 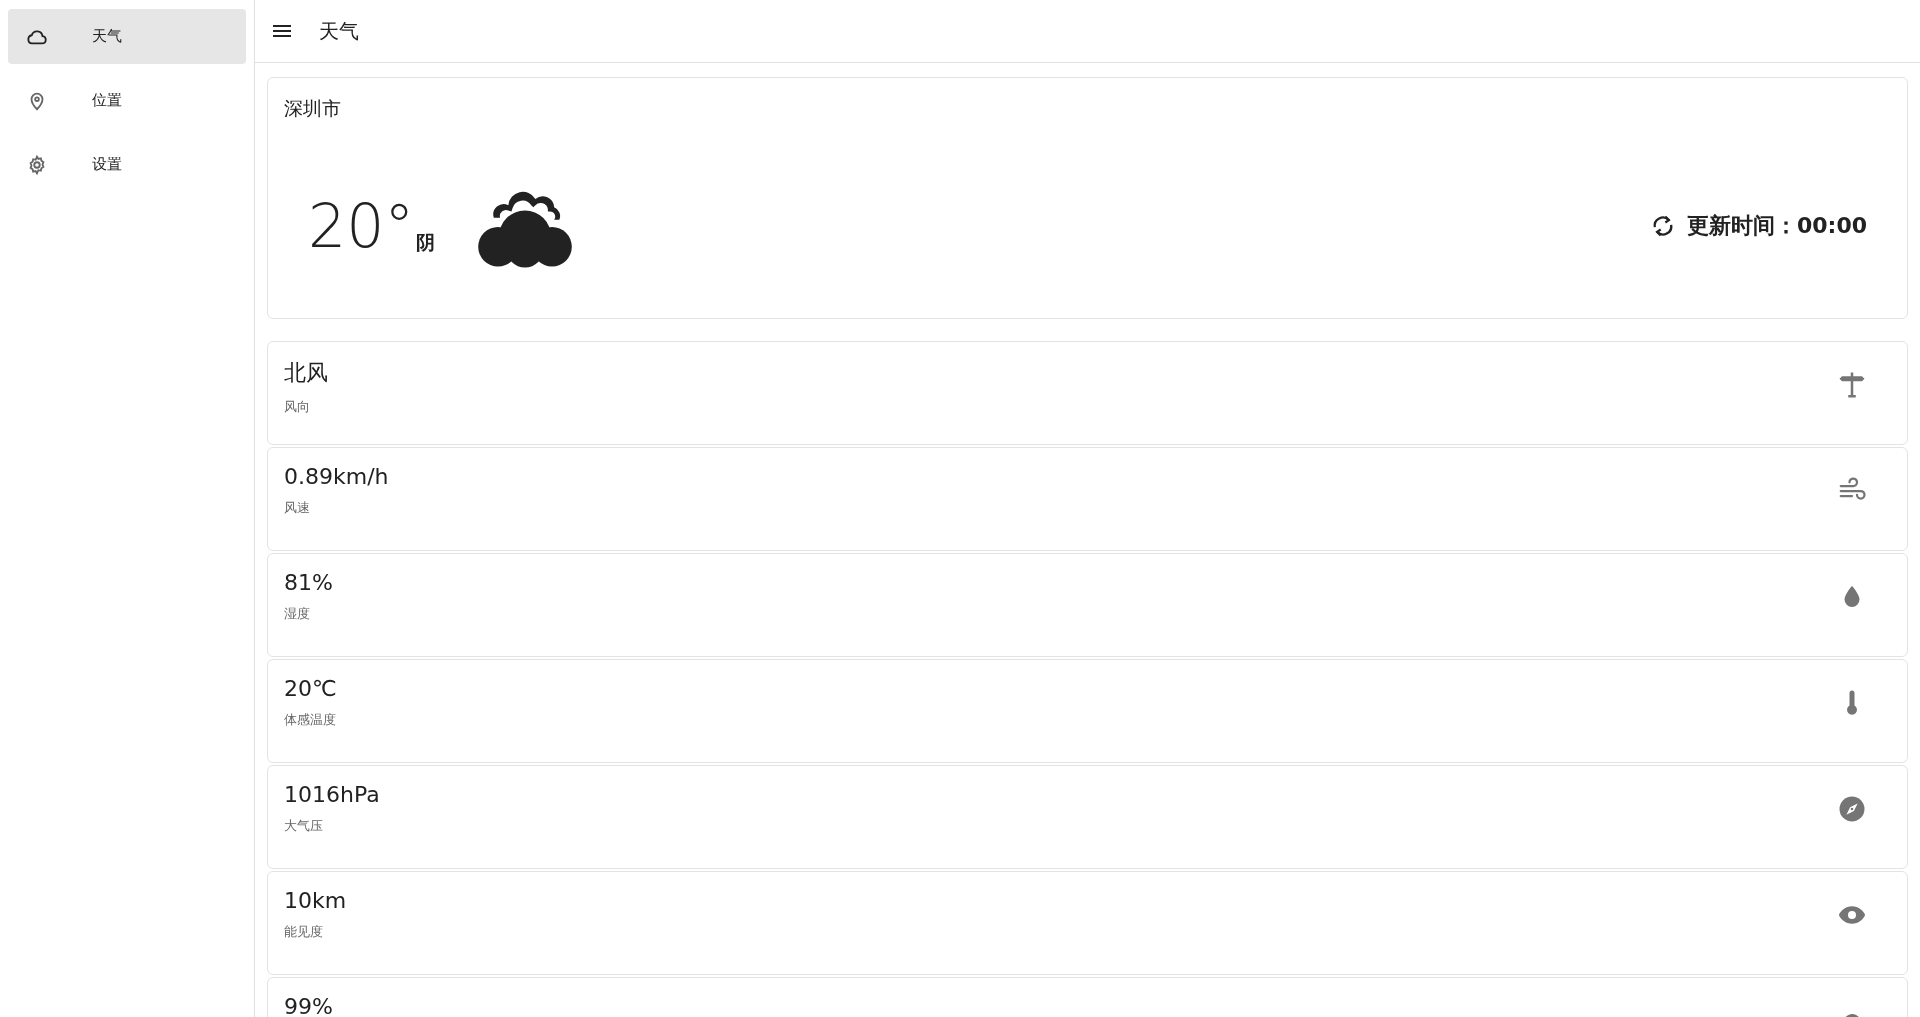 What do you see at coordinates (127, 36) in the screenshot?
I see `nav-item: 天气` at bounding box center [127, 36].